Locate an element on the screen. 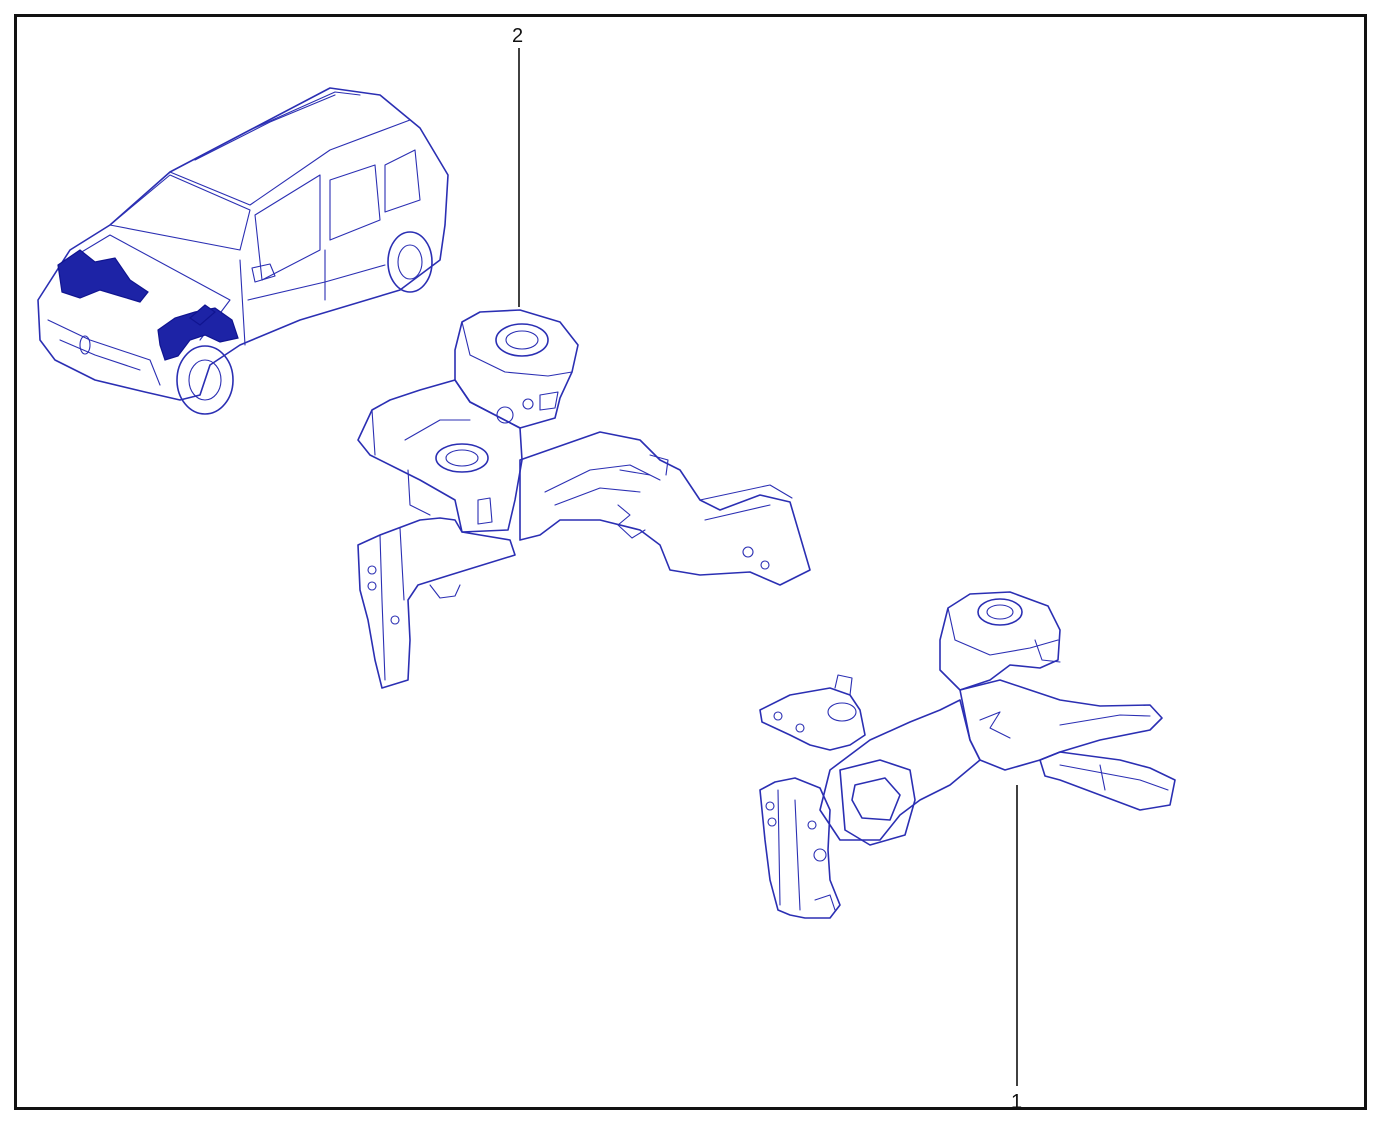 The image size is (1392, 1124). reference-car is located at coordinates (243, 251).